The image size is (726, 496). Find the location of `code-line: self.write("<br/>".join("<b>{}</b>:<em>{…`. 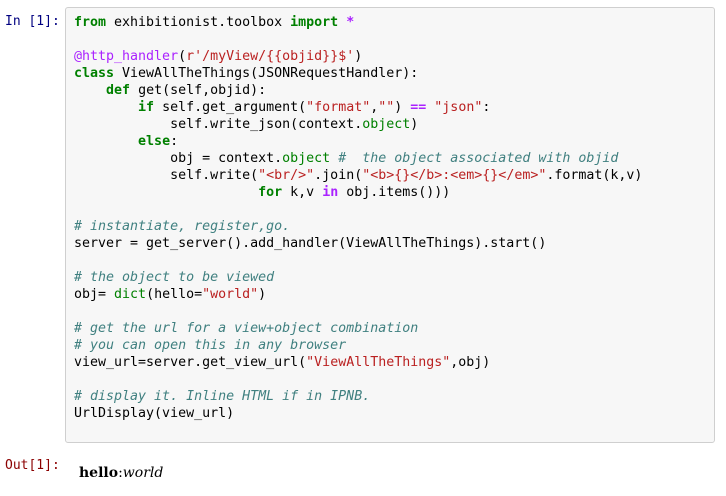

code-line: self.write("<br/>".join("<b>{}</b>:<em>{… is located at coordinates (358, 175).